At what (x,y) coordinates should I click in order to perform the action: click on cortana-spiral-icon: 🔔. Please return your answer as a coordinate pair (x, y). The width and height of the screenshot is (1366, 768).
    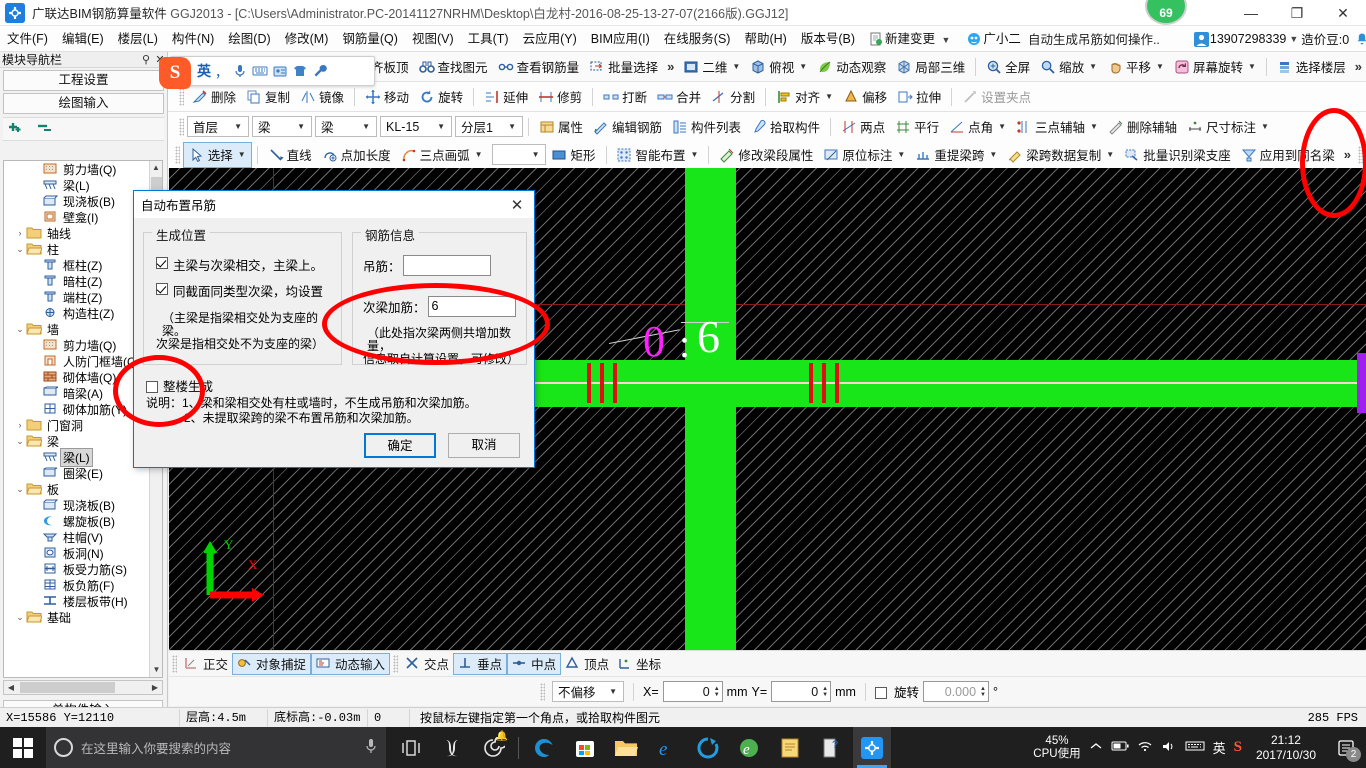
    Looking at the image, I should click on (493, 747).